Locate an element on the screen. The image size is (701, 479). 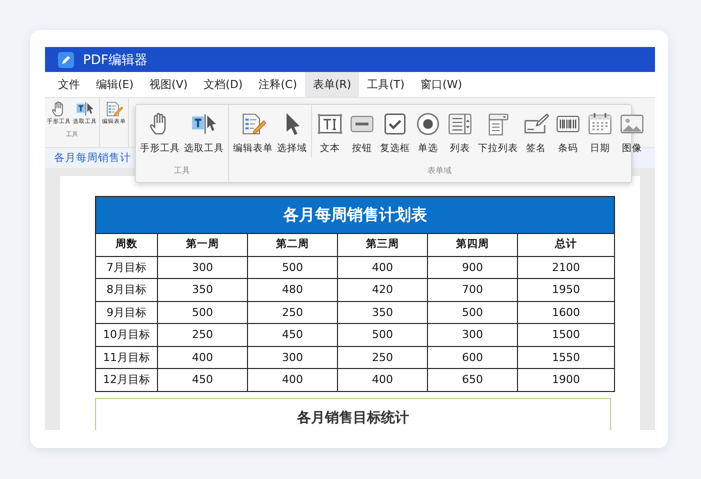
window-title: PDF编辑器 is located at coordinates (115, 60).